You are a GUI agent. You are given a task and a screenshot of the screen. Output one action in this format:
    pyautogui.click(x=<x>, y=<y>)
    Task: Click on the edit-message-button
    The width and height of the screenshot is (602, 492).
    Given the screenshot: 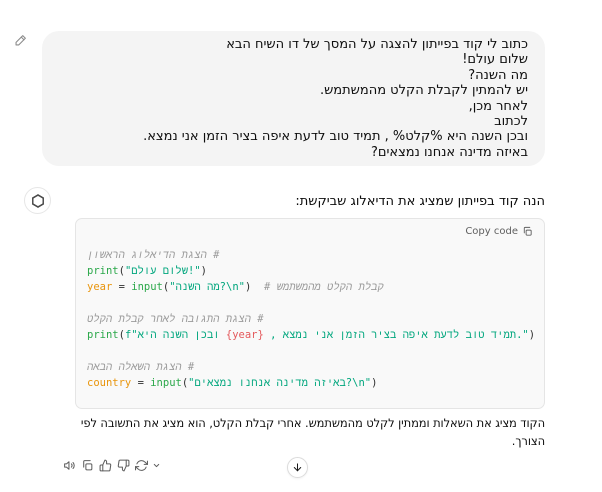 What is the action you would take?
    pyautogui.click(x=21, y=40)
    